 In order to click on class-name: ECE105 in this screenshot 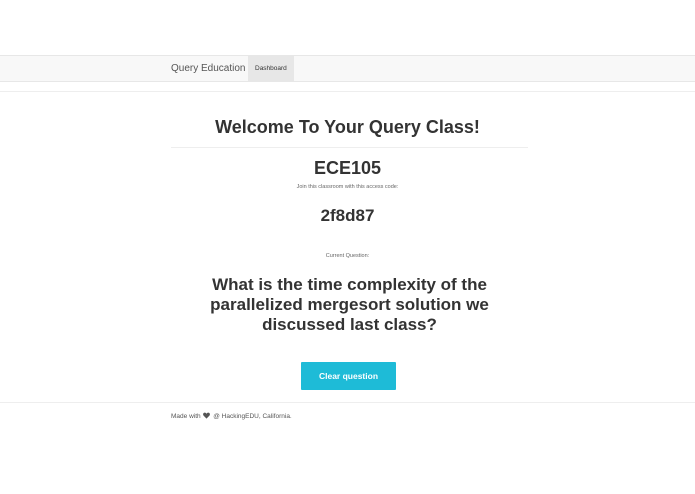, I will do `click(347, 168)`.